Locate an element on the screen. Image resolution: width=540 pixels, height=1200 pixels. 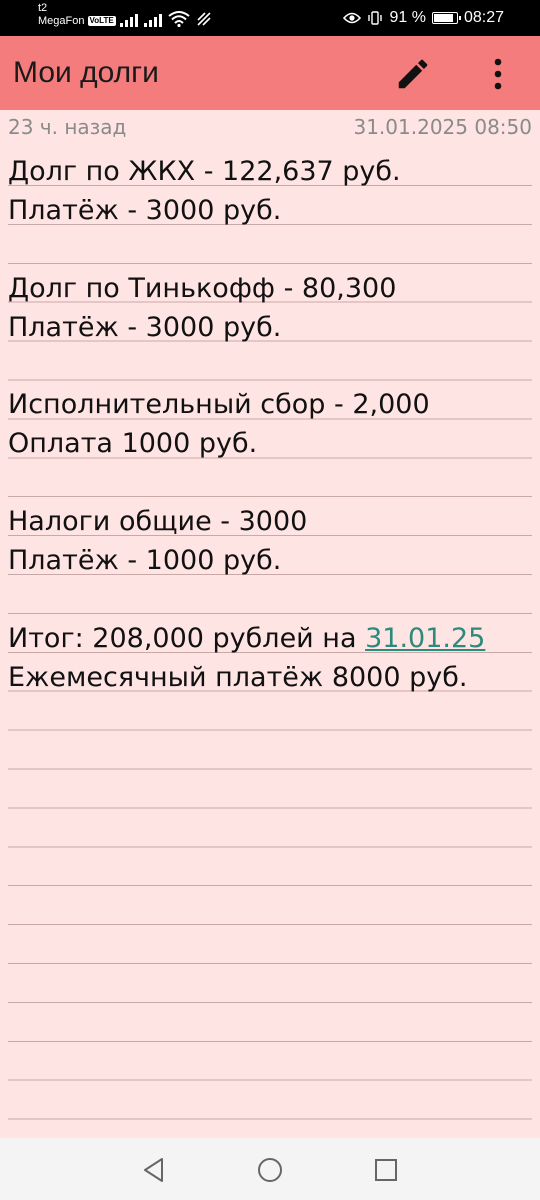
edit-button is located at coordinates (413, 74).